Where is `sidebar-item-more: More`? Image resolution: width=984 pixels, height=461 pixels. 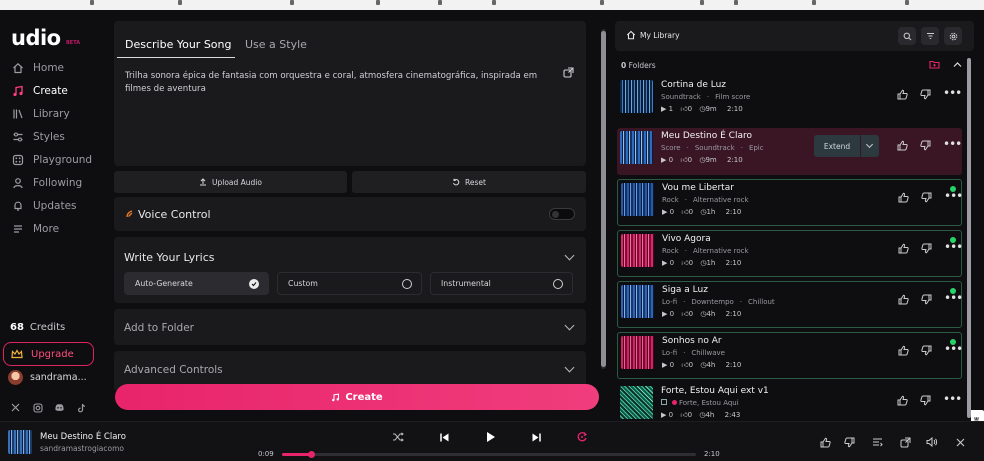 sidebar-item-more: More is located at coordinates (50, 229).